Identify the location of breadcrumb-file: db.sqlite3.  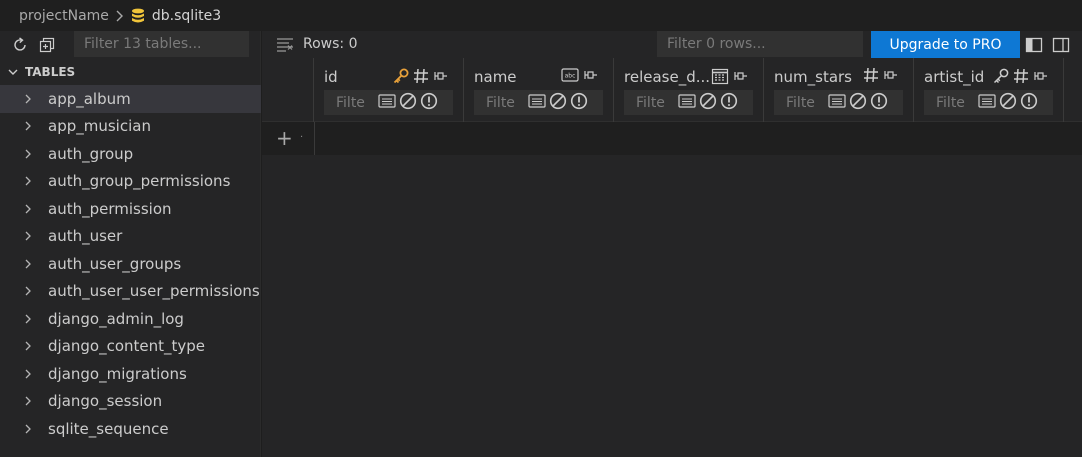
(186, 16).